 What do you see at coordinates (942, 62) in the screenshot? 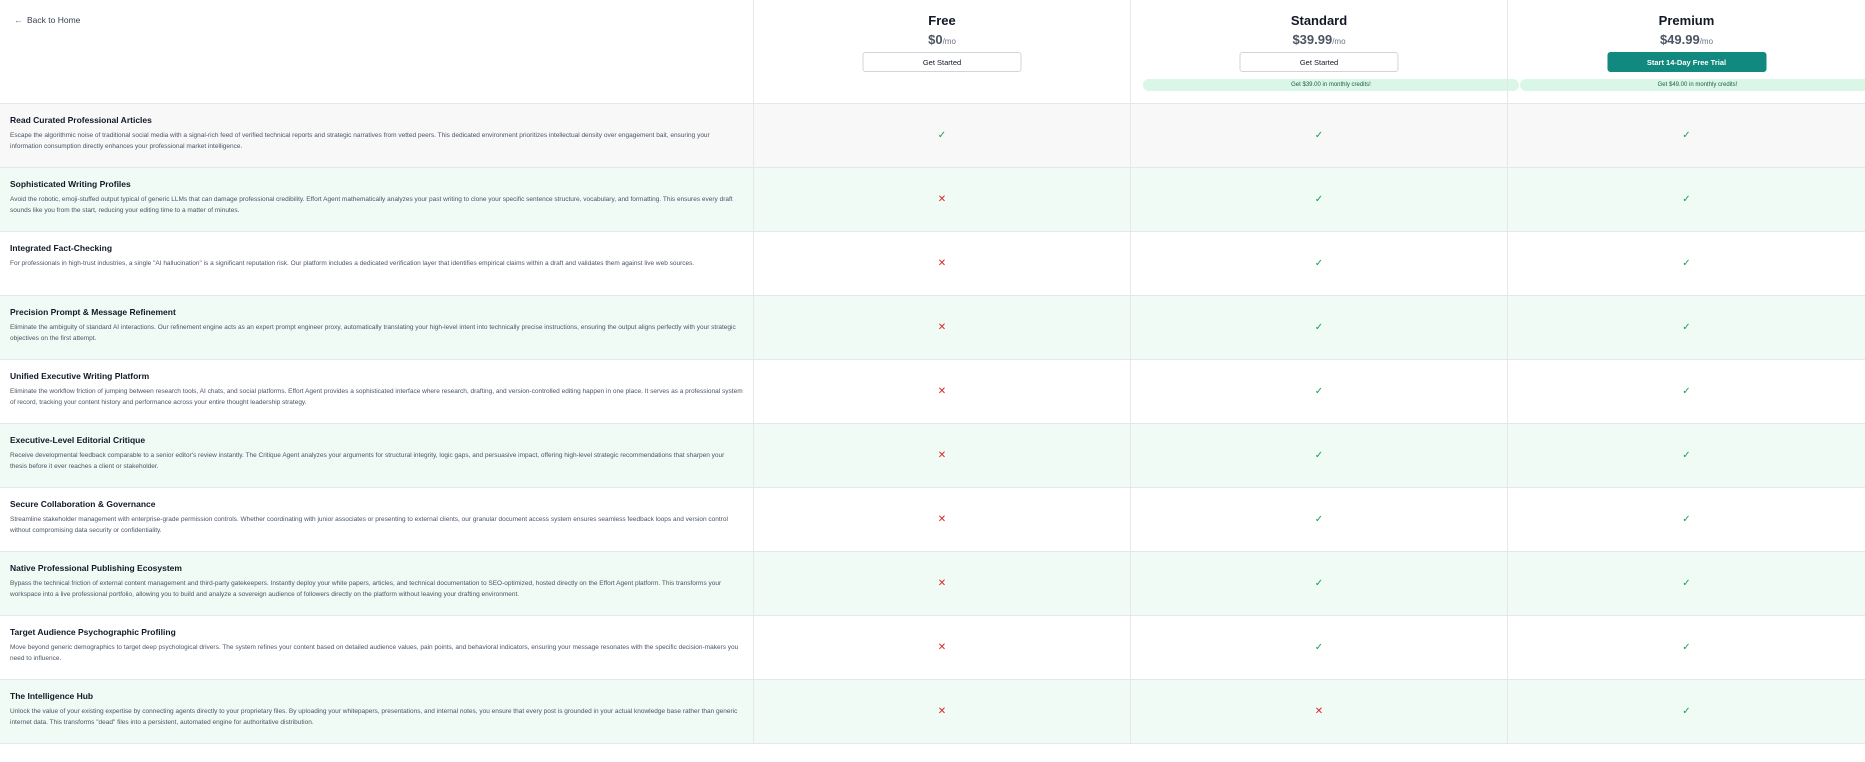
I see `free-get-started-button: Get Started` at bounding box center [942, 62].